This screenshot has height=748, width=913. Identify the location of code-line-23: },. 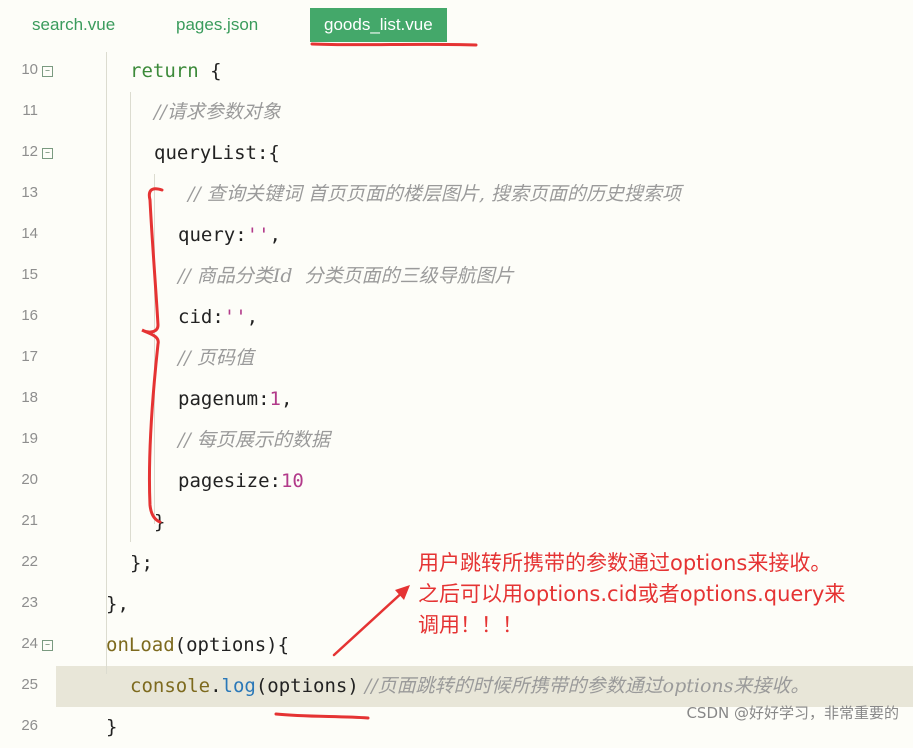
(117, 604).